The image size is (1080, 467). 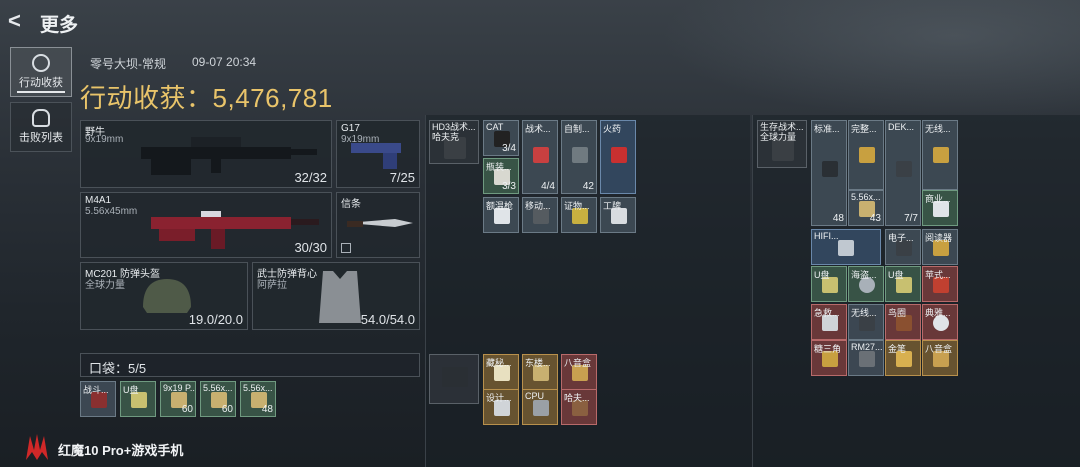 What do you see at coordinates (618, 215) in the screenshot?
I see `rig-item: 工牌` at bounding box center [618, 215].